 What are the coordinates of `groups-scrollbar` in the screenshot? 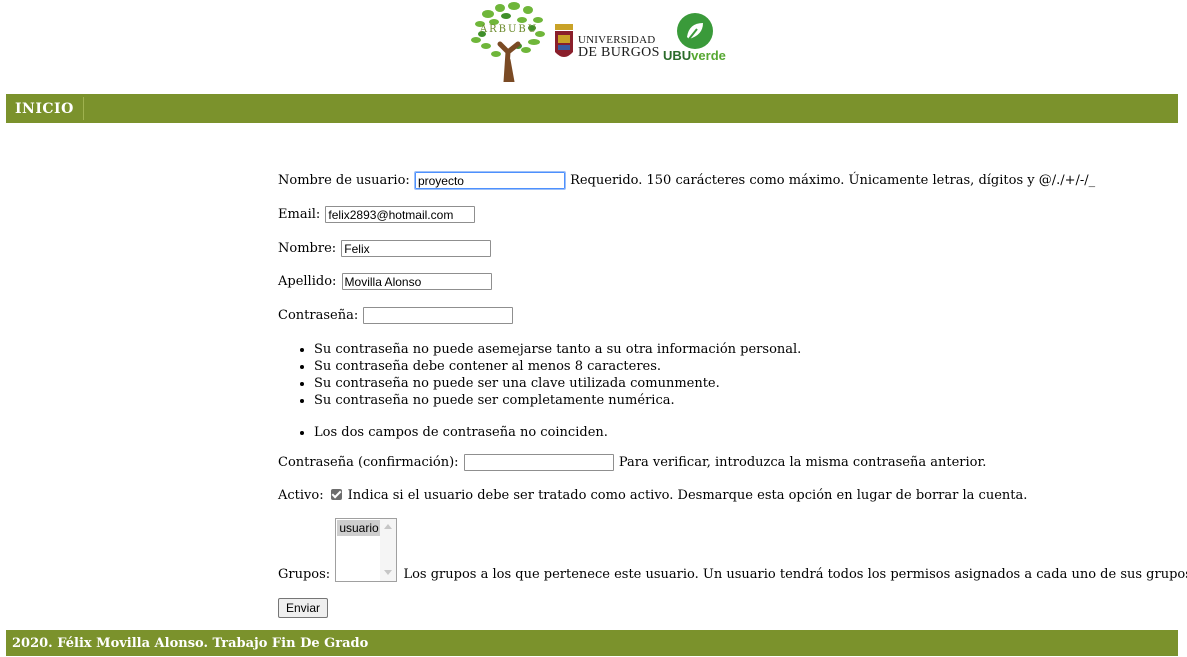 It's located at (388, 550).